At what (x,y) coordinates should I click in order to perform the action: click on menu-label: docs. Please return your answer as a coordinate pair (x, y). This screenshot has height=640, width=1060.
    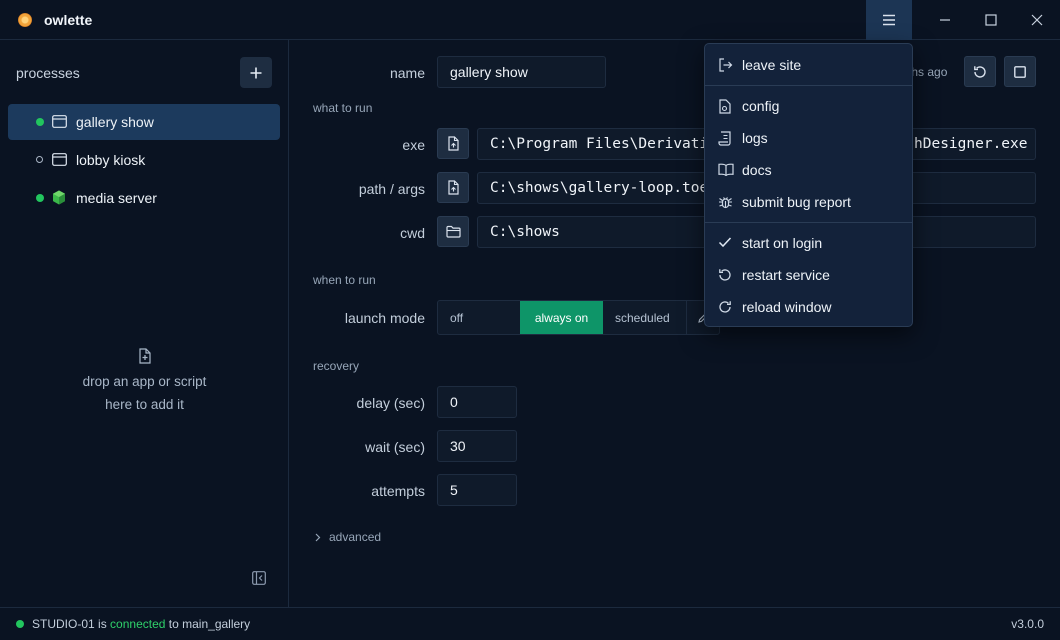
    Looking at the image, I should click on (757, 170).